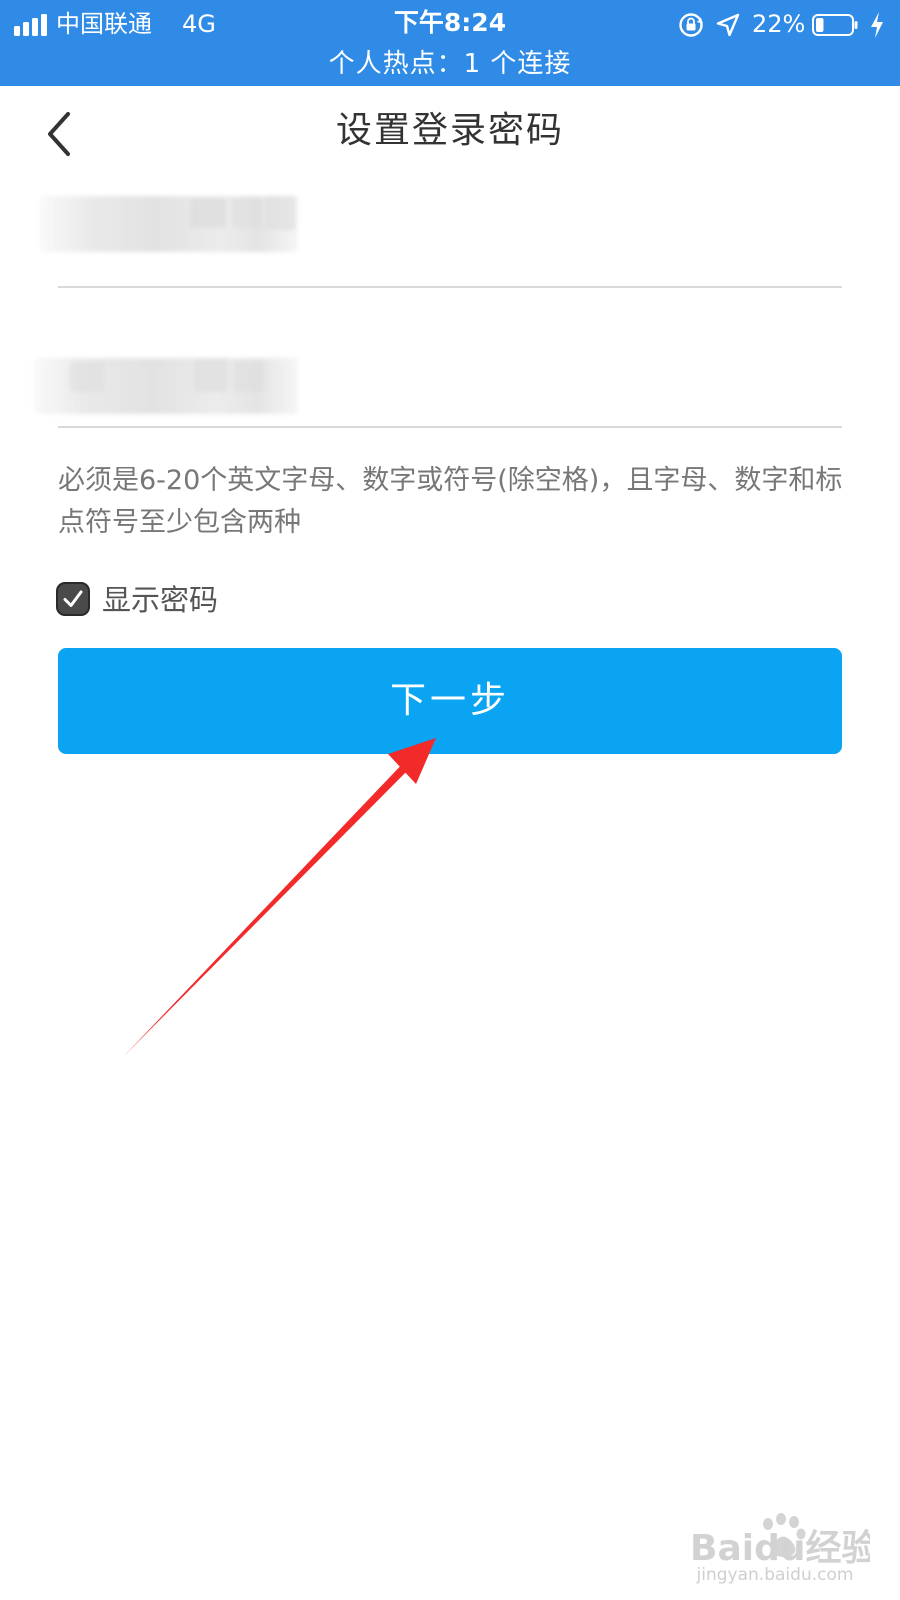  Describe the element at coordinates (835, 25) in the screenshot. I see `battery-icon` at that location.